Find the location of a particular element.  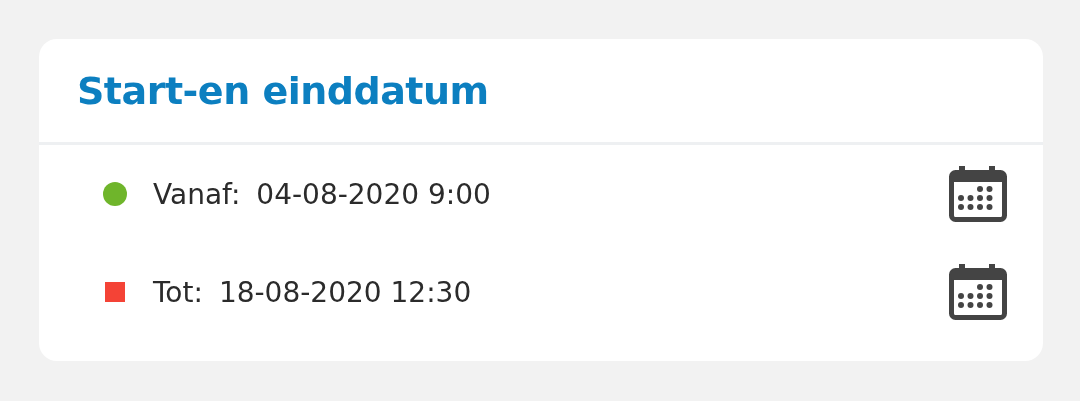

date-value: 18-08-2020 12:30 is located at coordinates (345, 292).